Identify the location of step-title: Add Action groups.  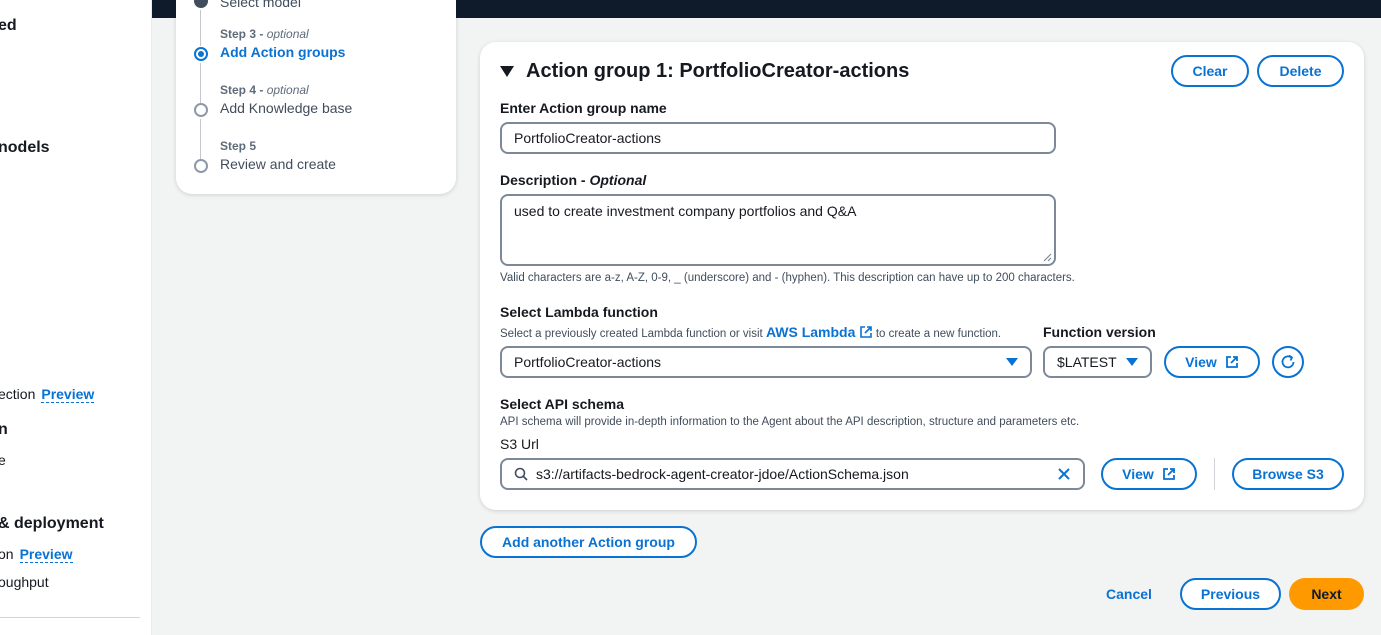
(282, 52).